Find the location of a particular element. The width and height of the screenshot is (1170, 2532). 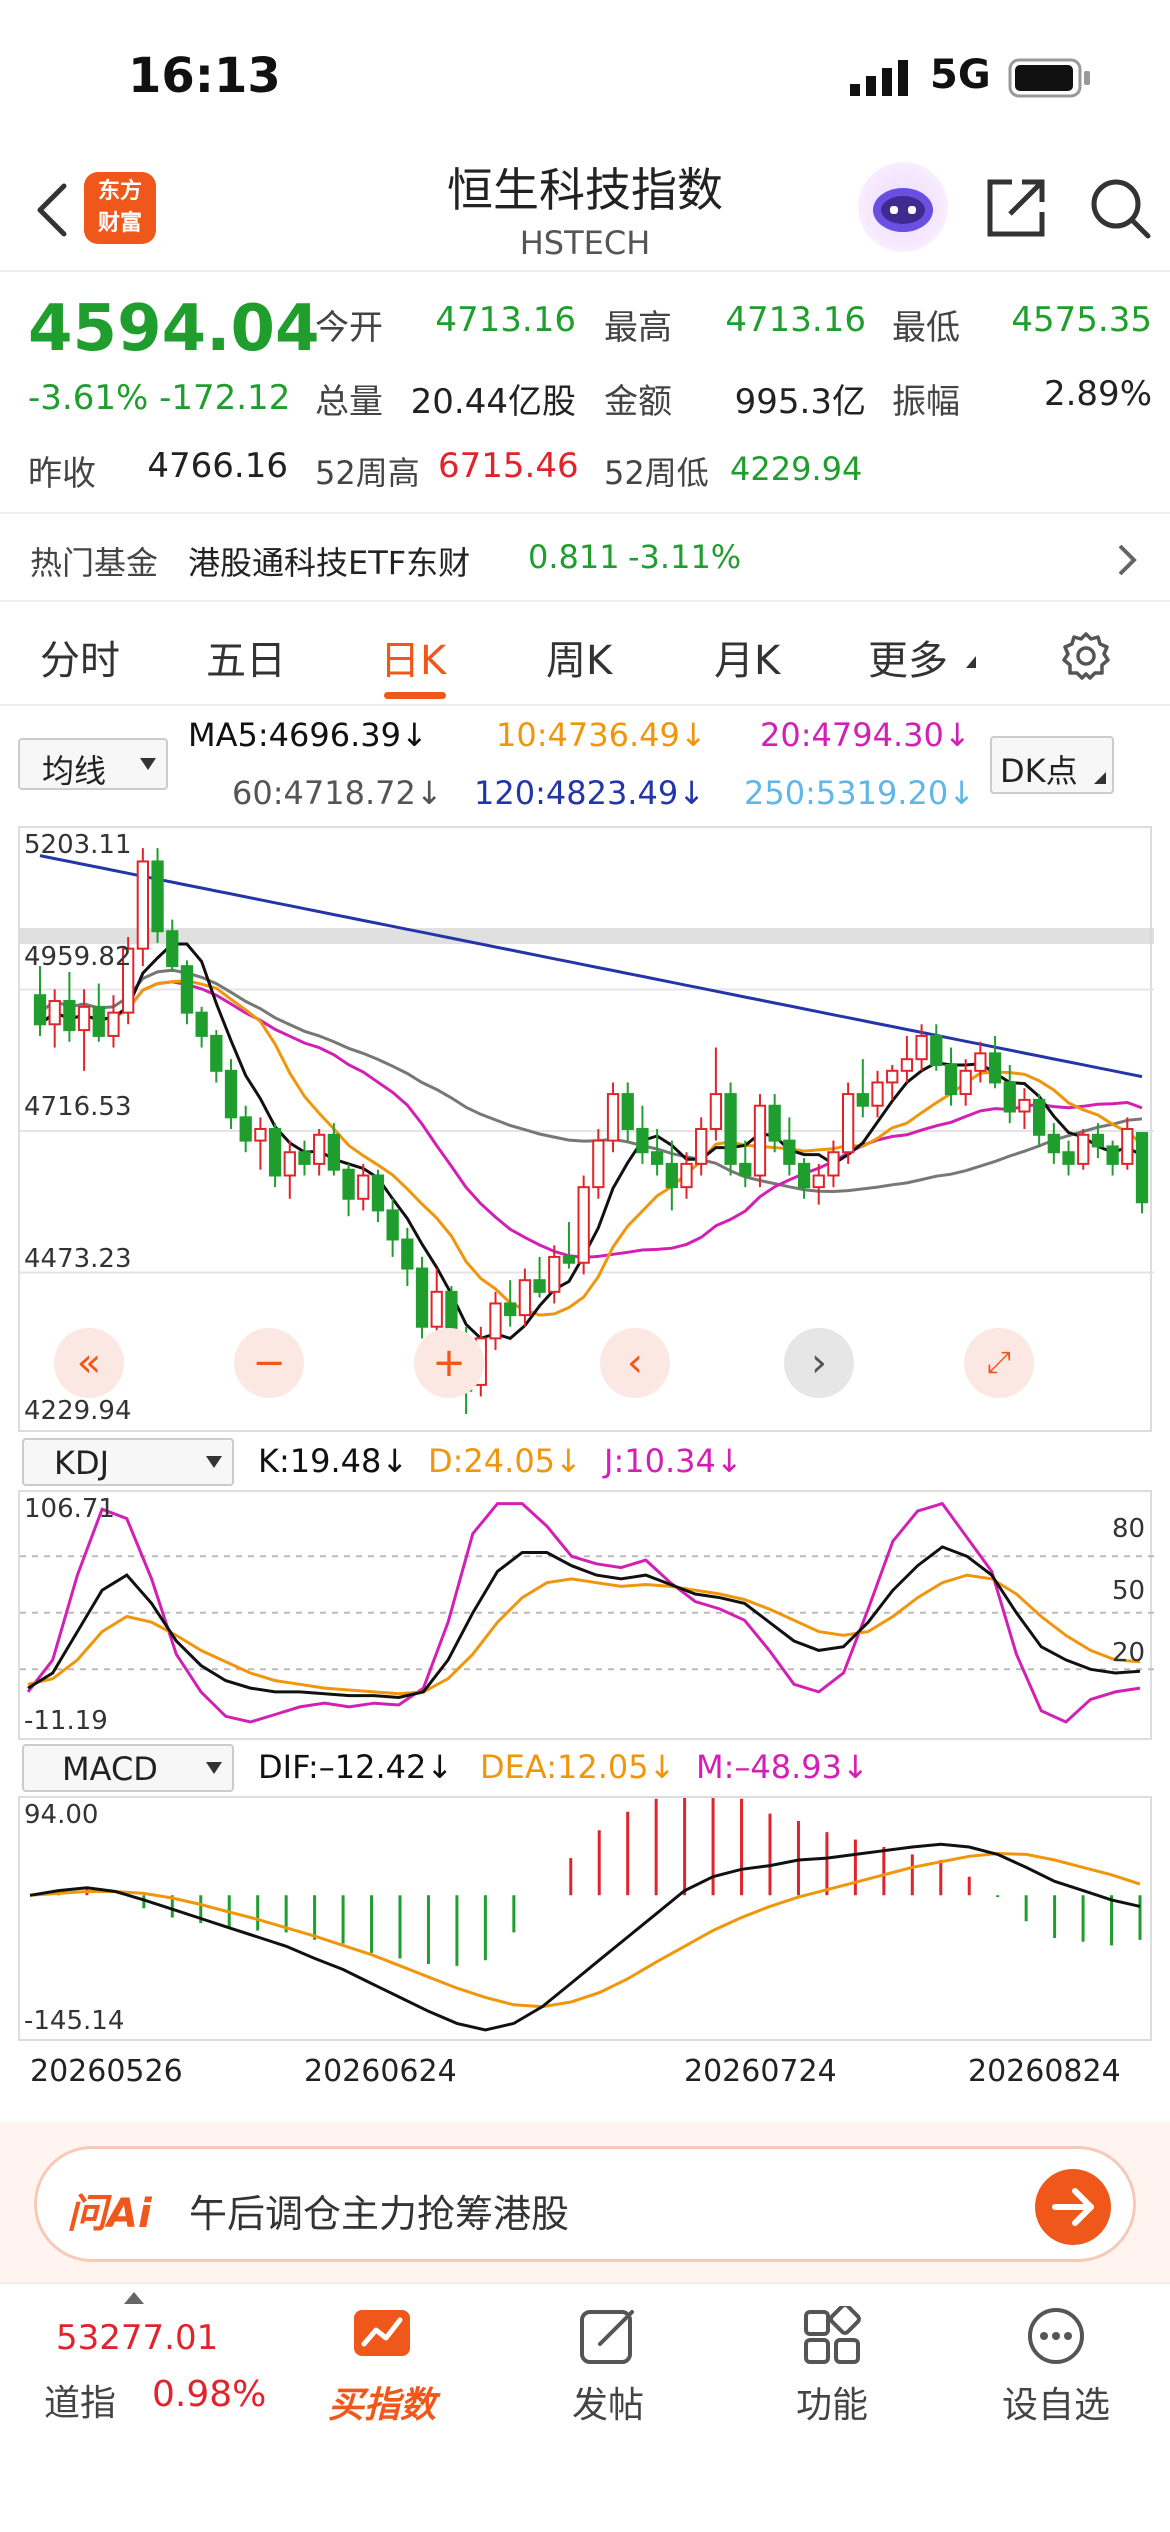

high-label: 最高 is located at coordinates (638, 328).